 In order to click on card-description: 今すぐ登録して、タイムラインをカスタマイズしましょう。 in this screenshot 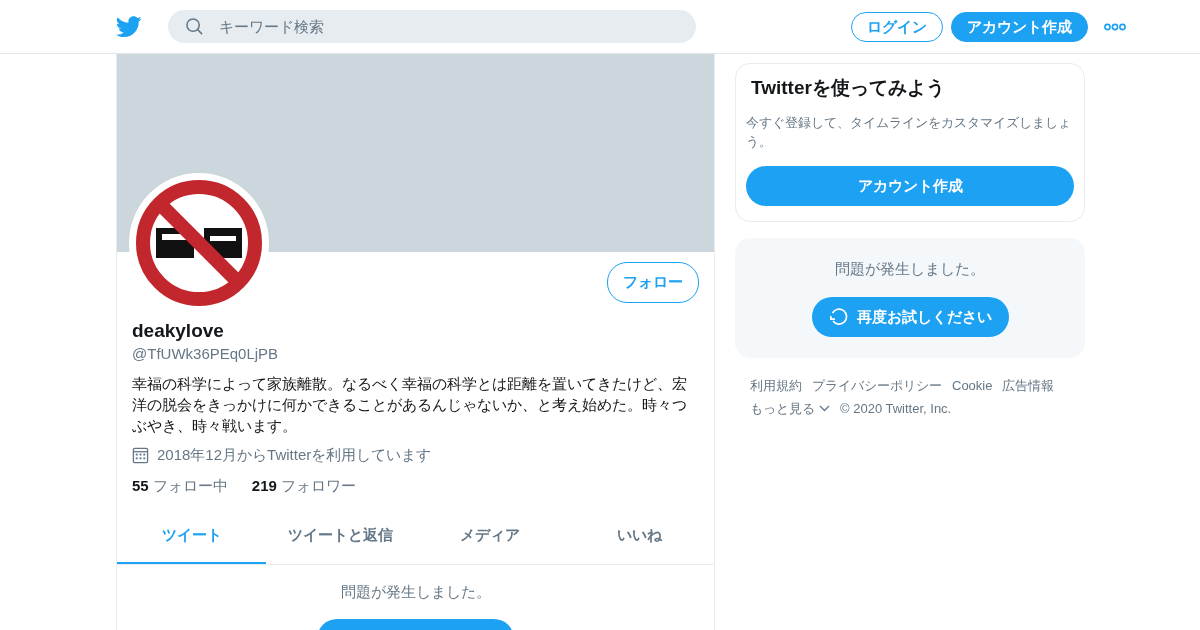, I will do `click(909, 132)`.